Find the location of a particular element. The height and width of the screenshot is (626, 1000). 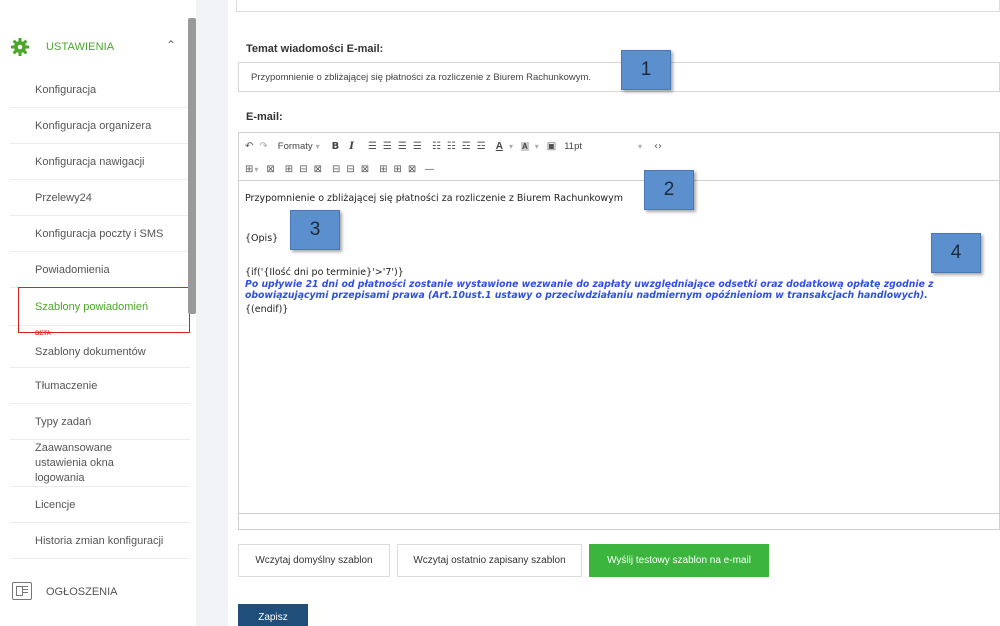

sidebar-section-ustawienia: USTAWIENIA ⌃ is located at coordinates (95, 48).